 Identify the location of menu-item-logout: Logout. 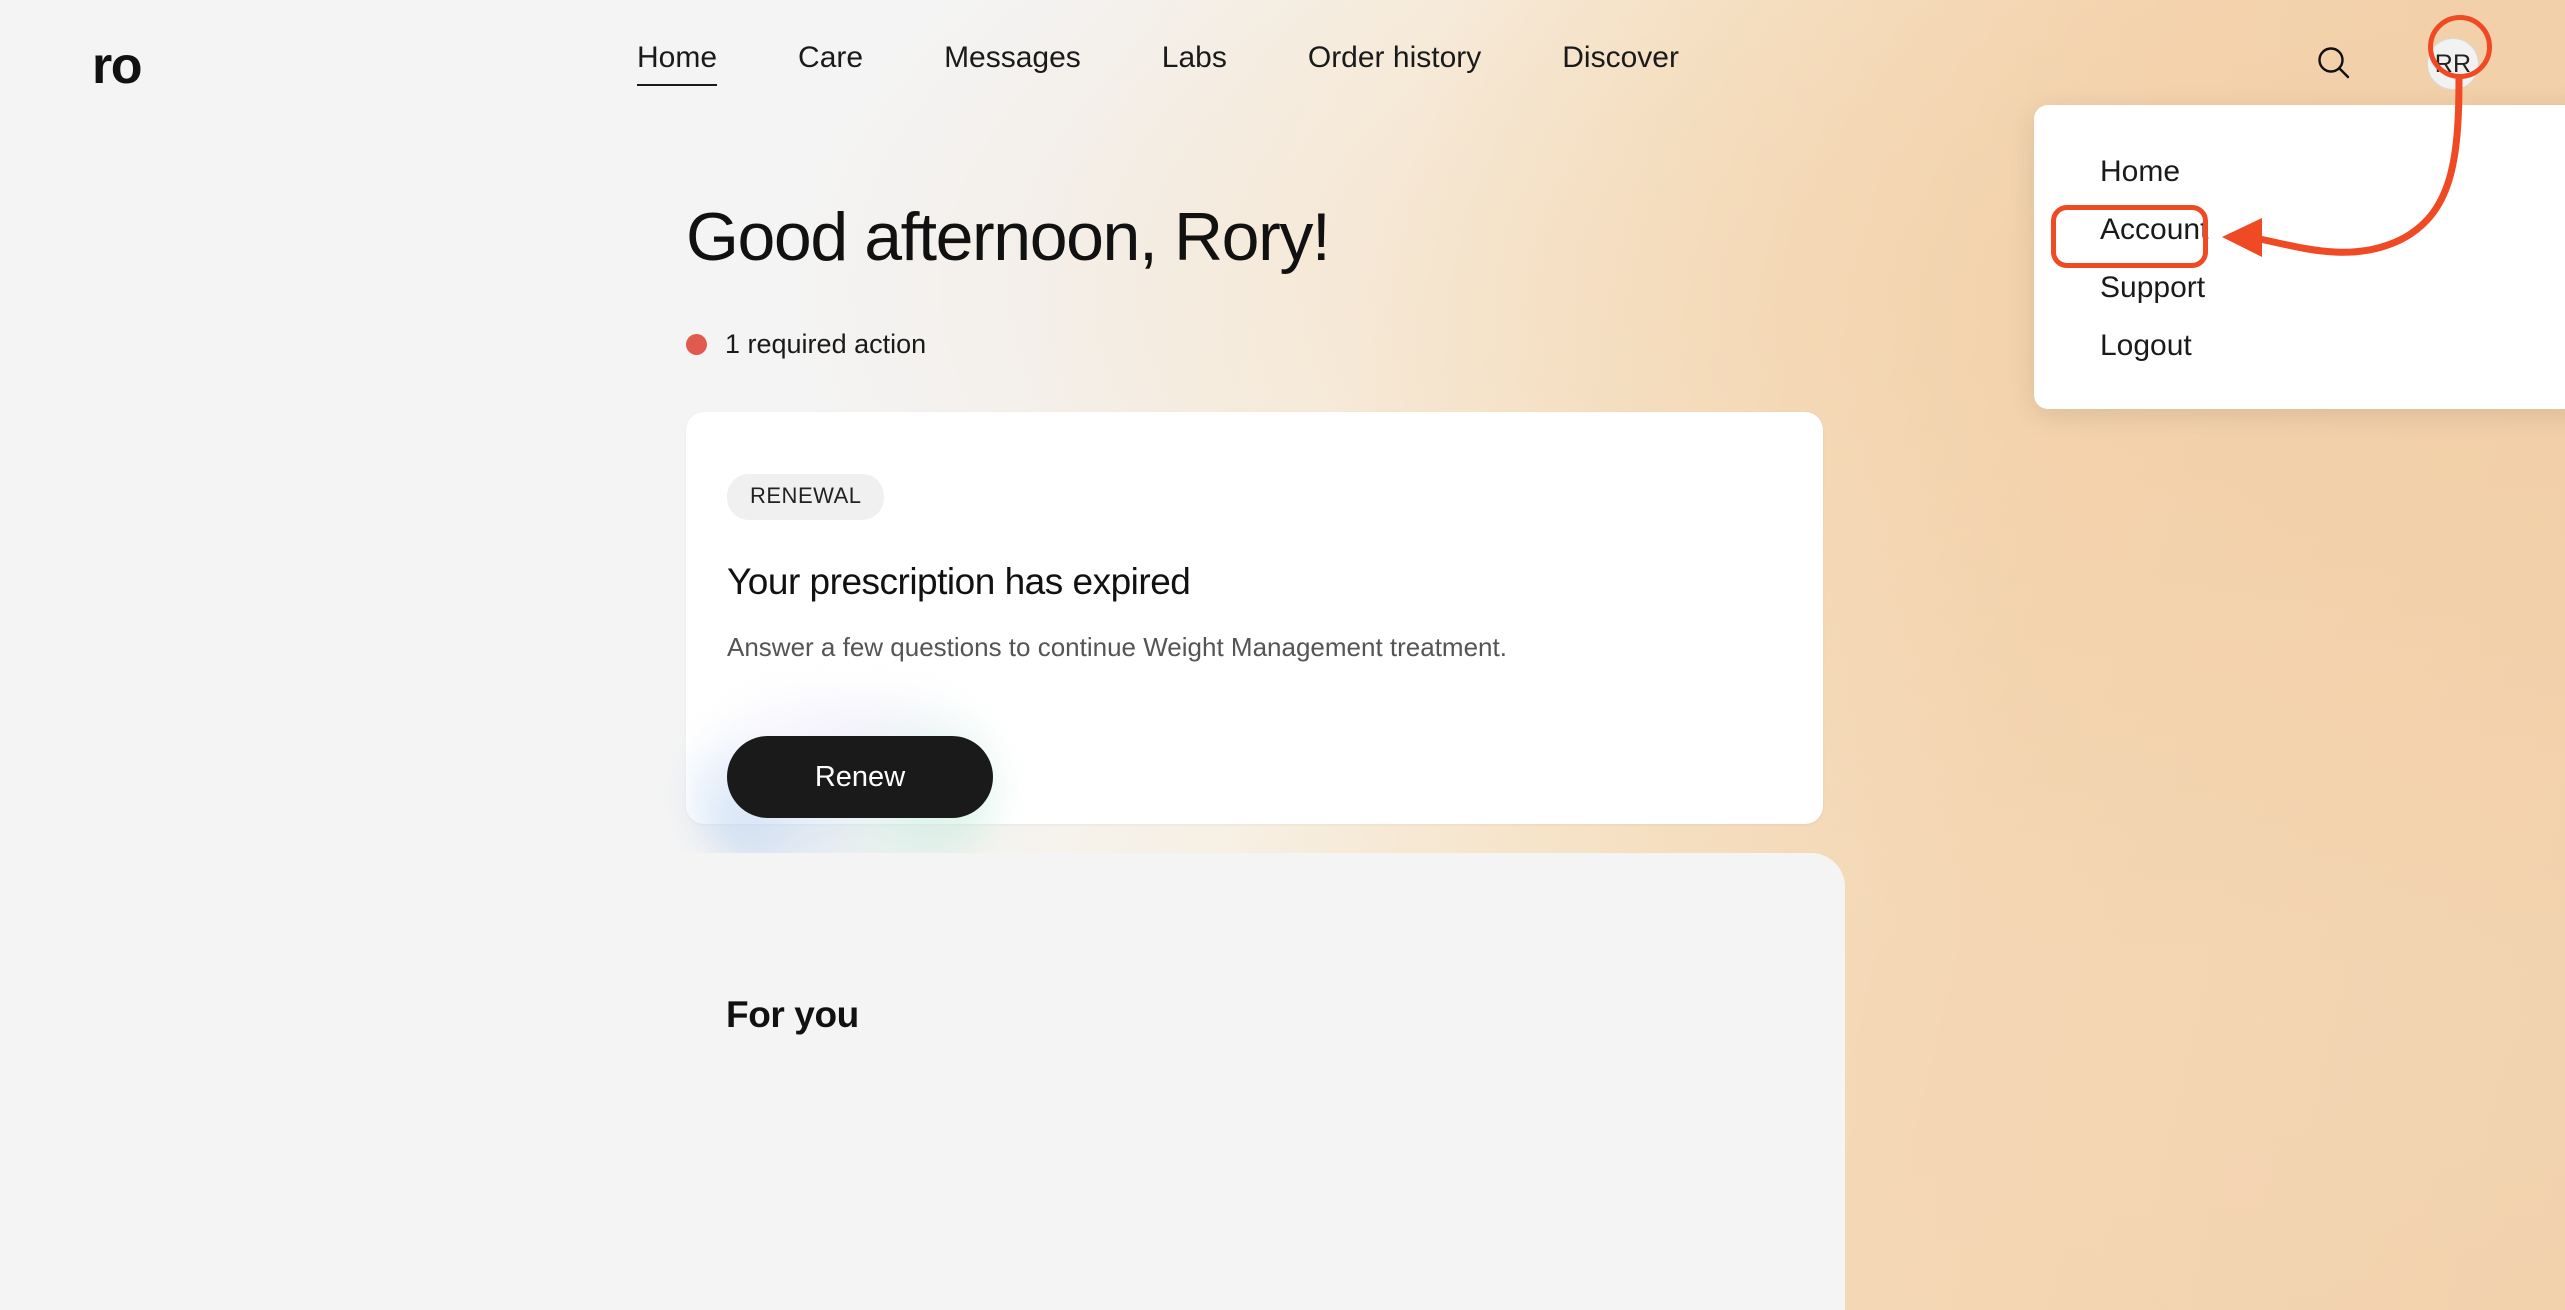
(2299, 346).